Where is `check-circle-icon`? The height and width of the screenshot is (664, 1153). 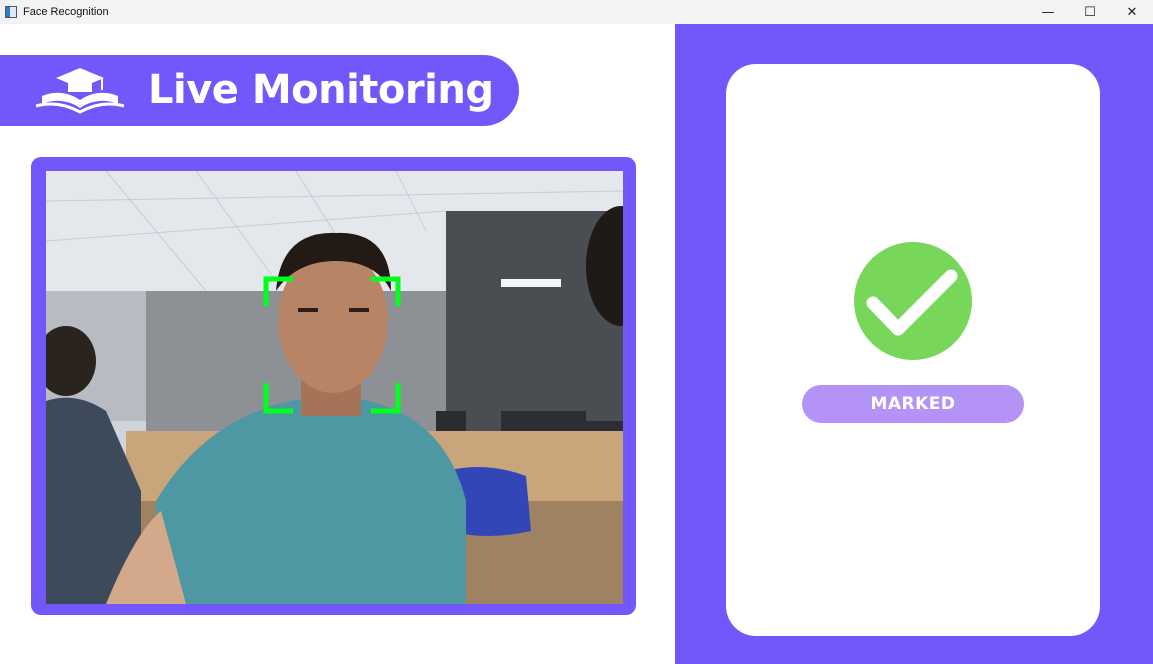
check-circle-icon is located at coordinates (913, 301).